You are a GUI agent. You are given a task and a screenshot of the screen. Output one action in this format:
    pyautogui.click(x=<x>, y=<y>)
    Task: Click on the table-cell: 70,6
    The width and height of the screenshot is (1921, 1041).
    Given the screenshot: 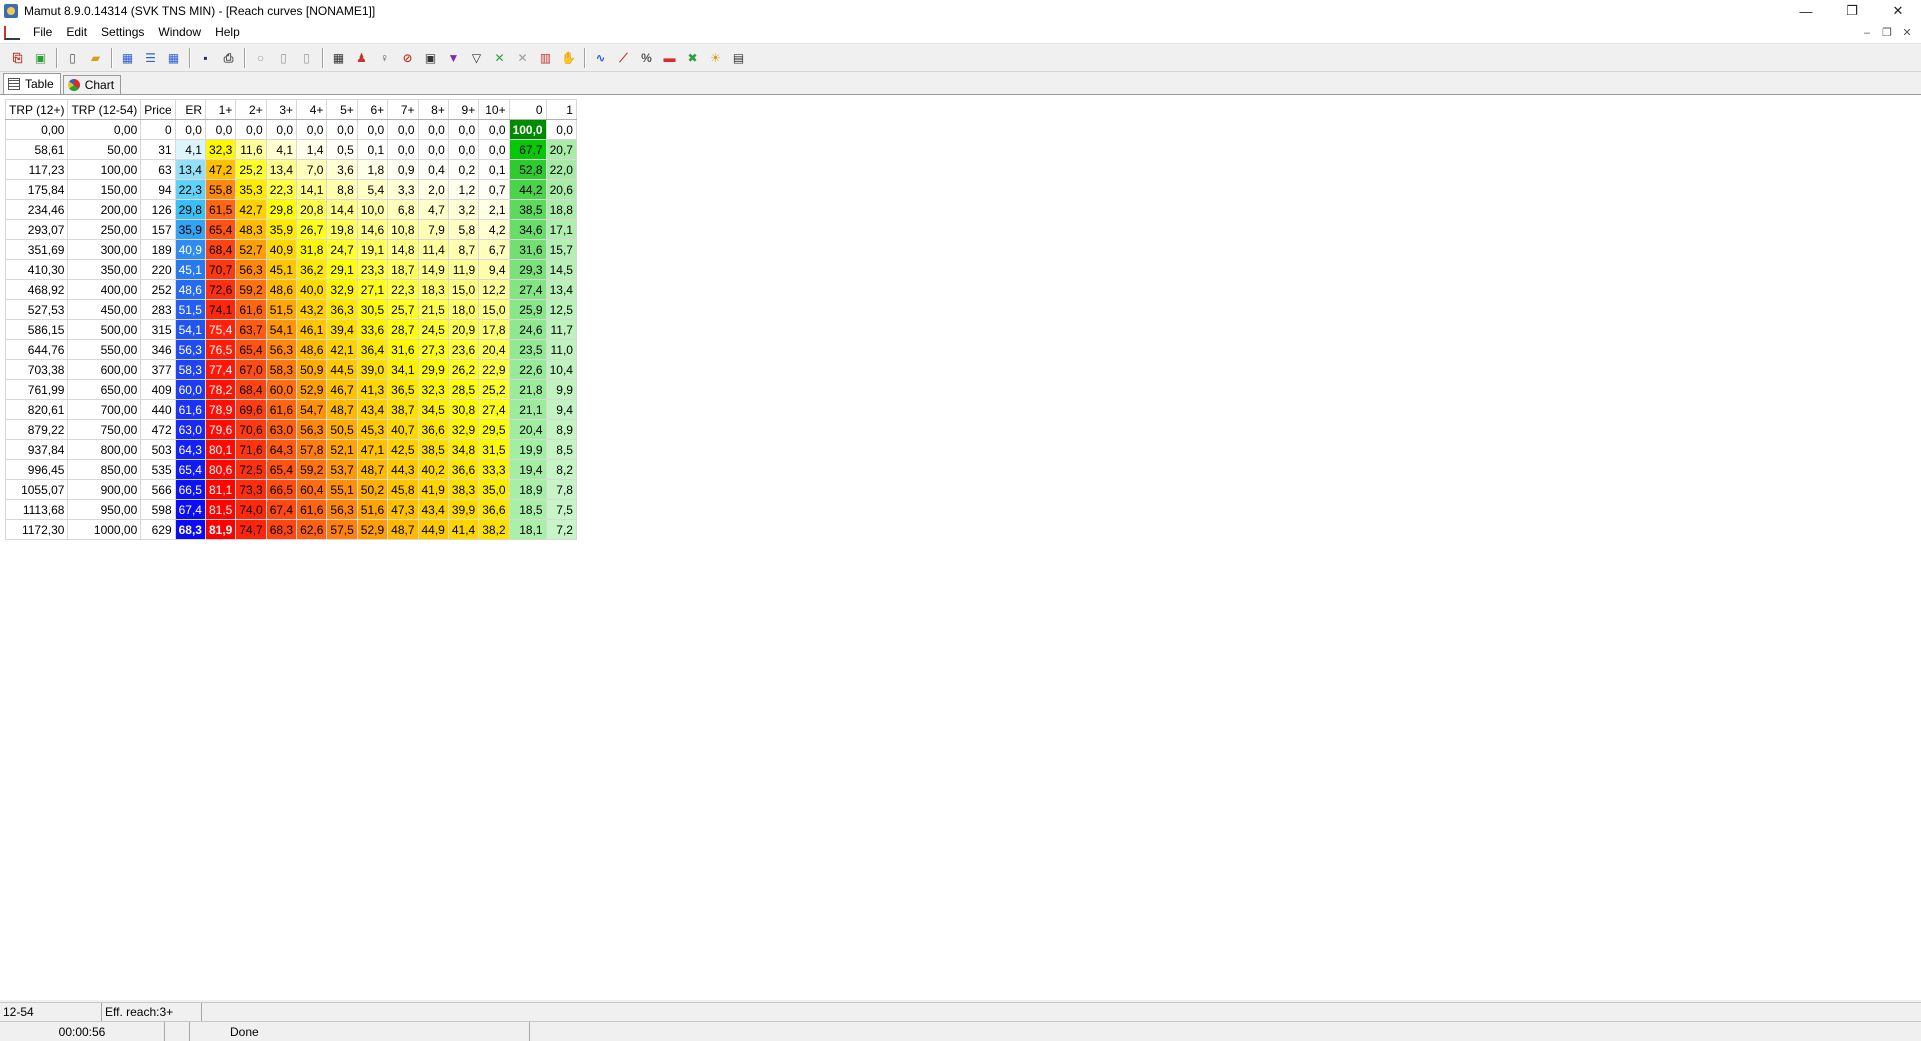 What is the action you would take?
    pyautogui.click(x=251, y=429)
    